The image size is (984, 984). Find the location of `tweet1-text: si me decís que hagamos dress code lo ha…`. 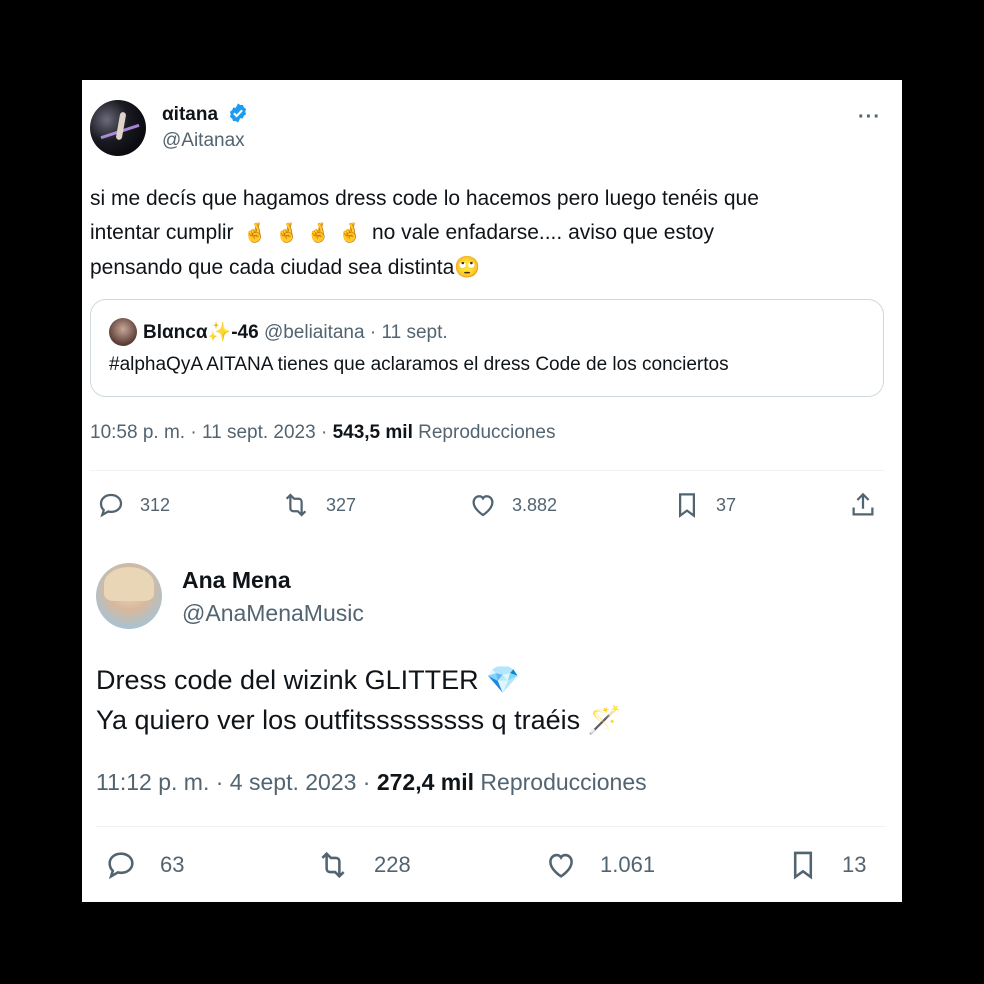

tweet1-text: si me decís que hagamos dress code lo ha… is located at coordinates (424, 233).